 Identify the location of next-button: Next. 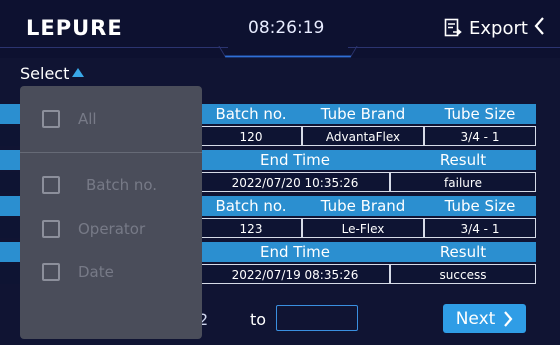
(484, 318).